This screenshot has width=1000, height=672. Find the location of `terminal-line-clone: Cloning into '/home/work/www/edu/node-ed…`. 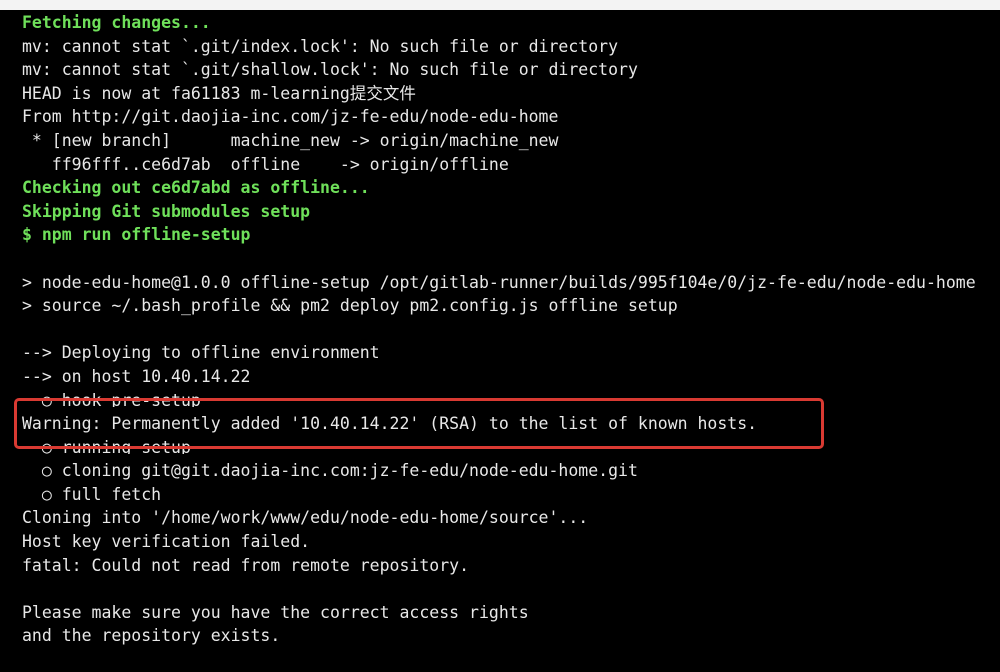

terminal-line-clone: Cloning into '/home/work/www/edu/node-ed… is located at coordinates (305, 518).